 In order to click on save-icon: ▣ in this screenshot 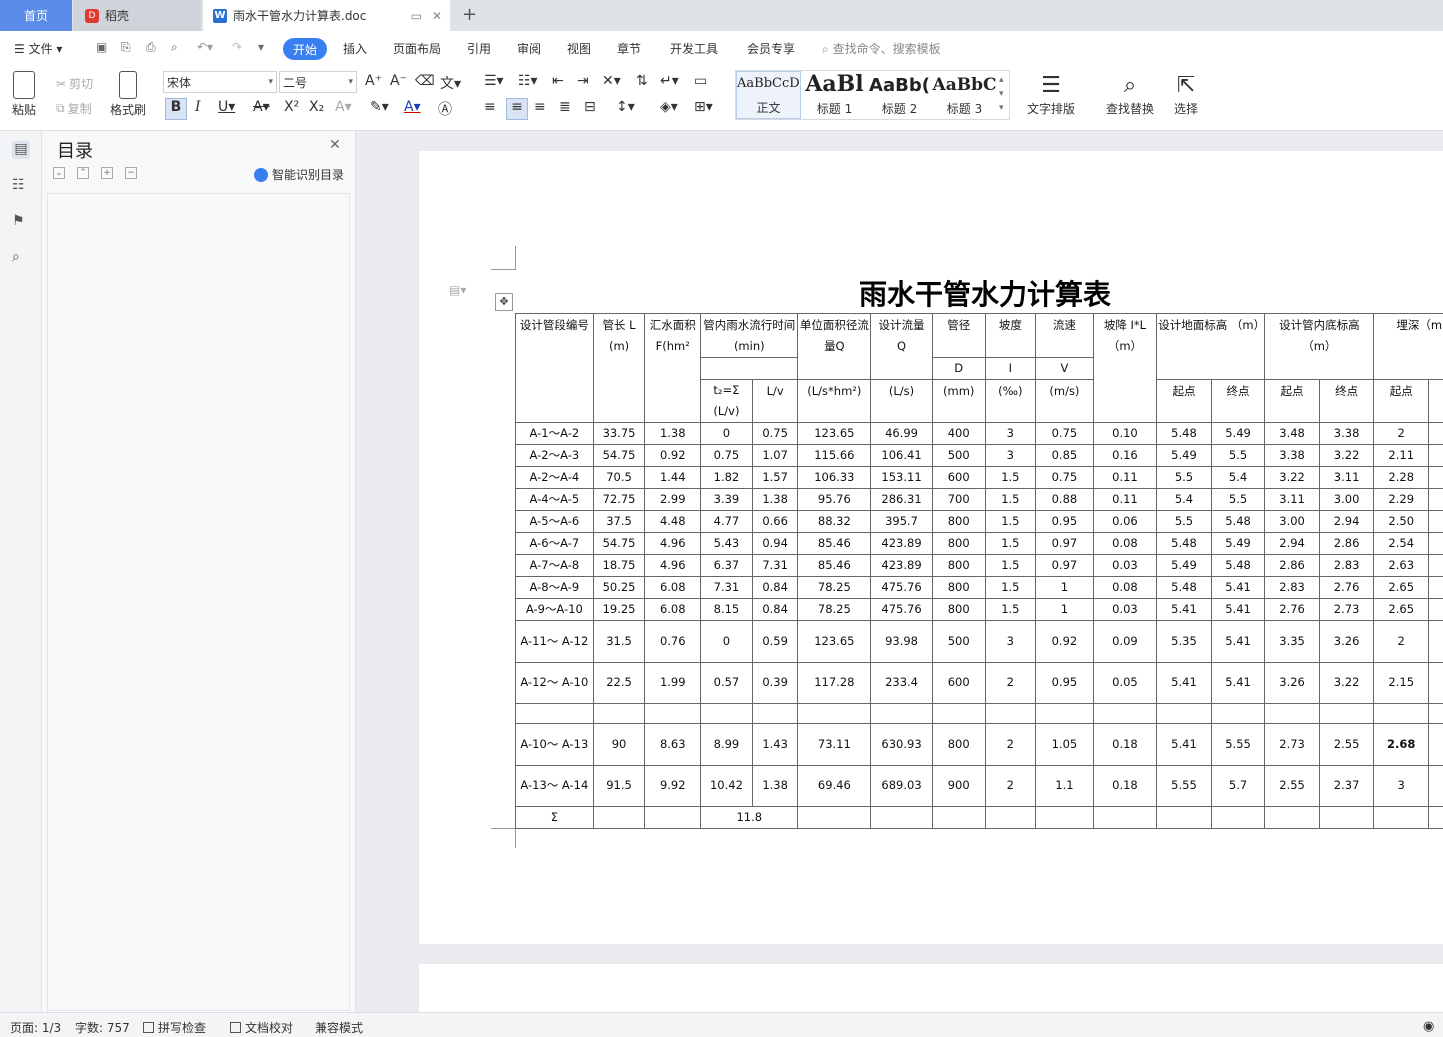, I will do `click(101, 47)`.